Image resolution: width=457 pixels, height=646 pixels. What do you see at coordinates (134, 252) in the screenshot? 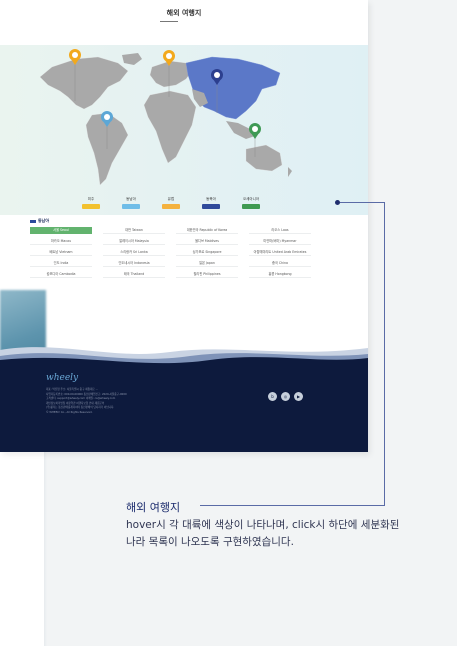
I see `country-item: 스리랑카 Sri Lanka` at bounding box center [134, 252].